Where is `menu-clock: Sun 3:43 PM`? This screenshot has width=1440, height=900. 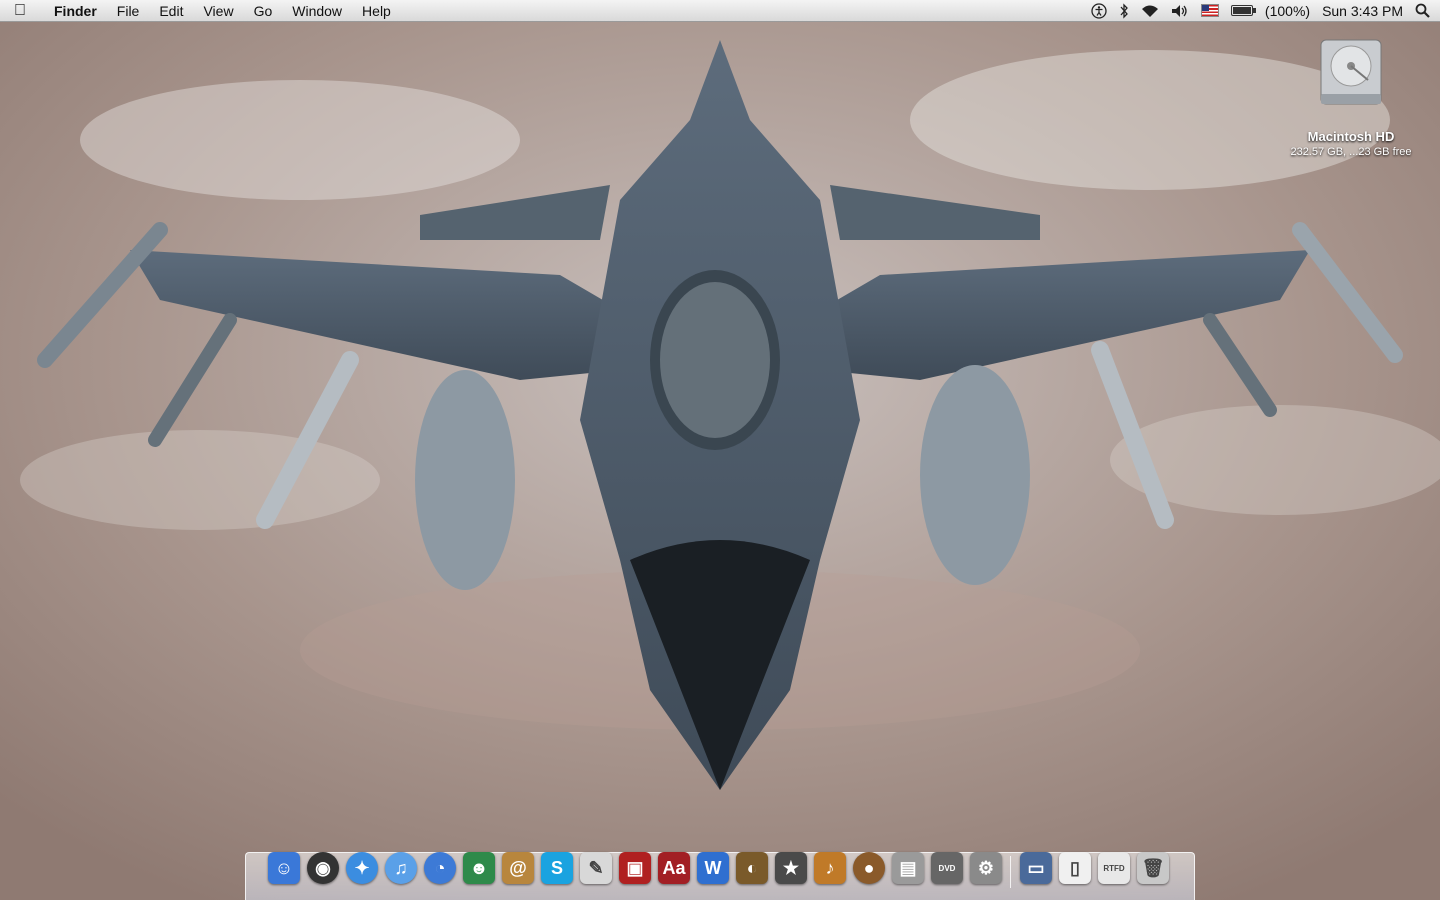
menu-clock: Sun 3:43 PM is located at coordinates (1362, 11).